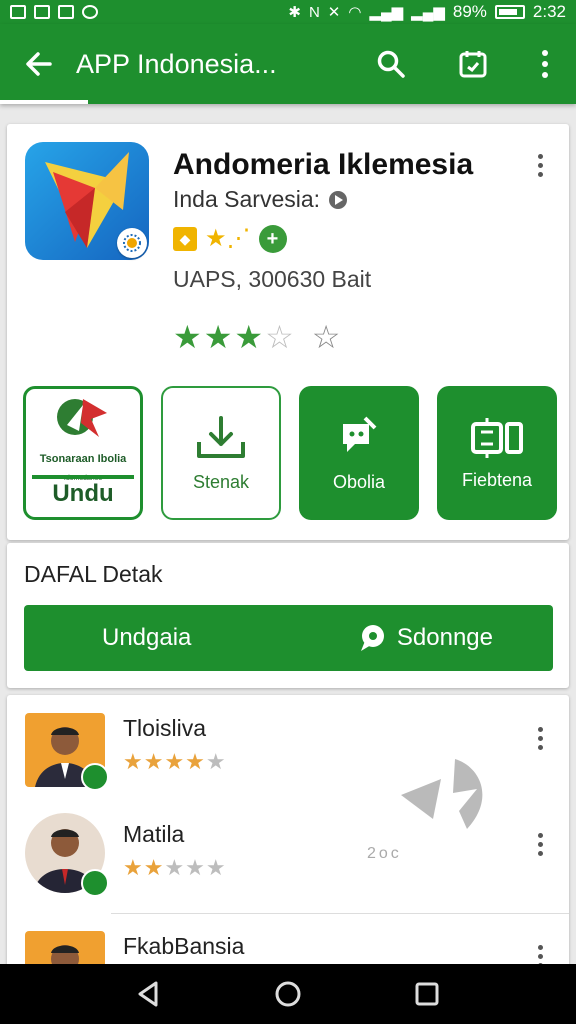  I want to click on reviewer-name: Matila, so click(154, 834).